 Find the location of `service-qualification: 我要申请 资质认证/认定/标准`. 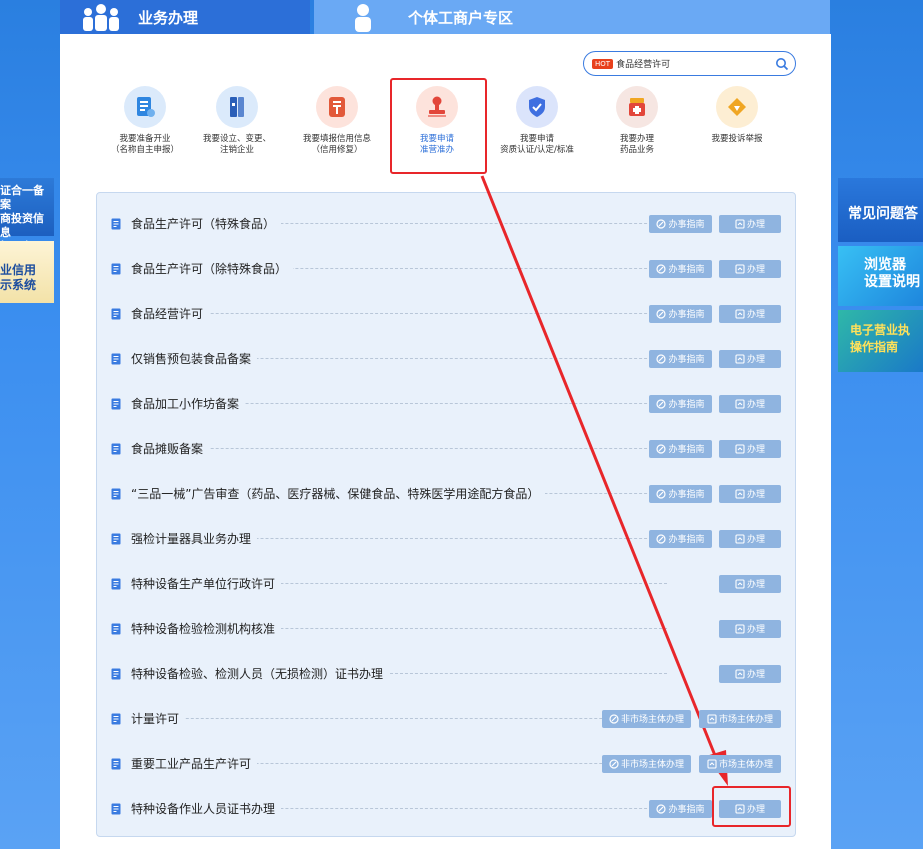

service-qualification: 我要申请 资质认证/认定/标准 is located at coordinates (537, 121).